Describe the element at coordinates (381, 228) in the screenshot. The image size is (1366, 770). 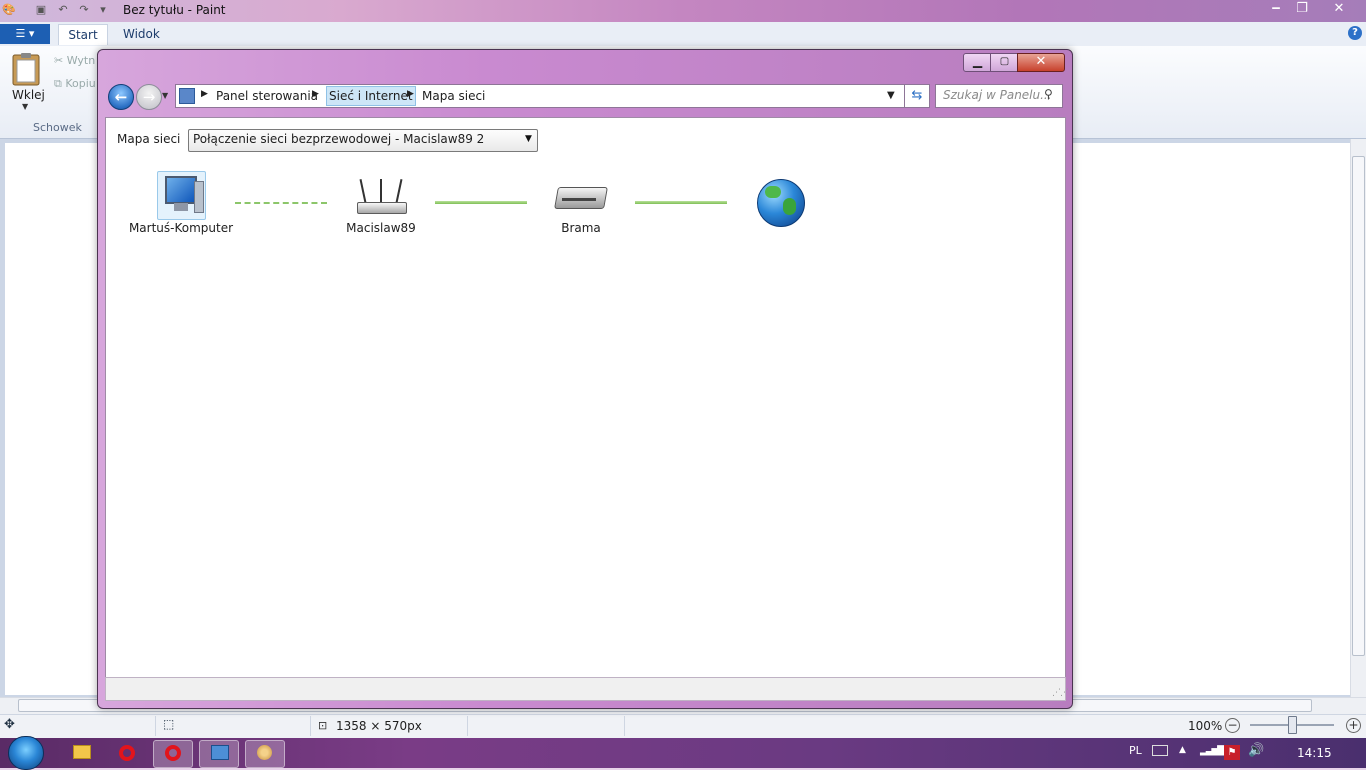
I see `node-label-router: Macislaw89` at that location.